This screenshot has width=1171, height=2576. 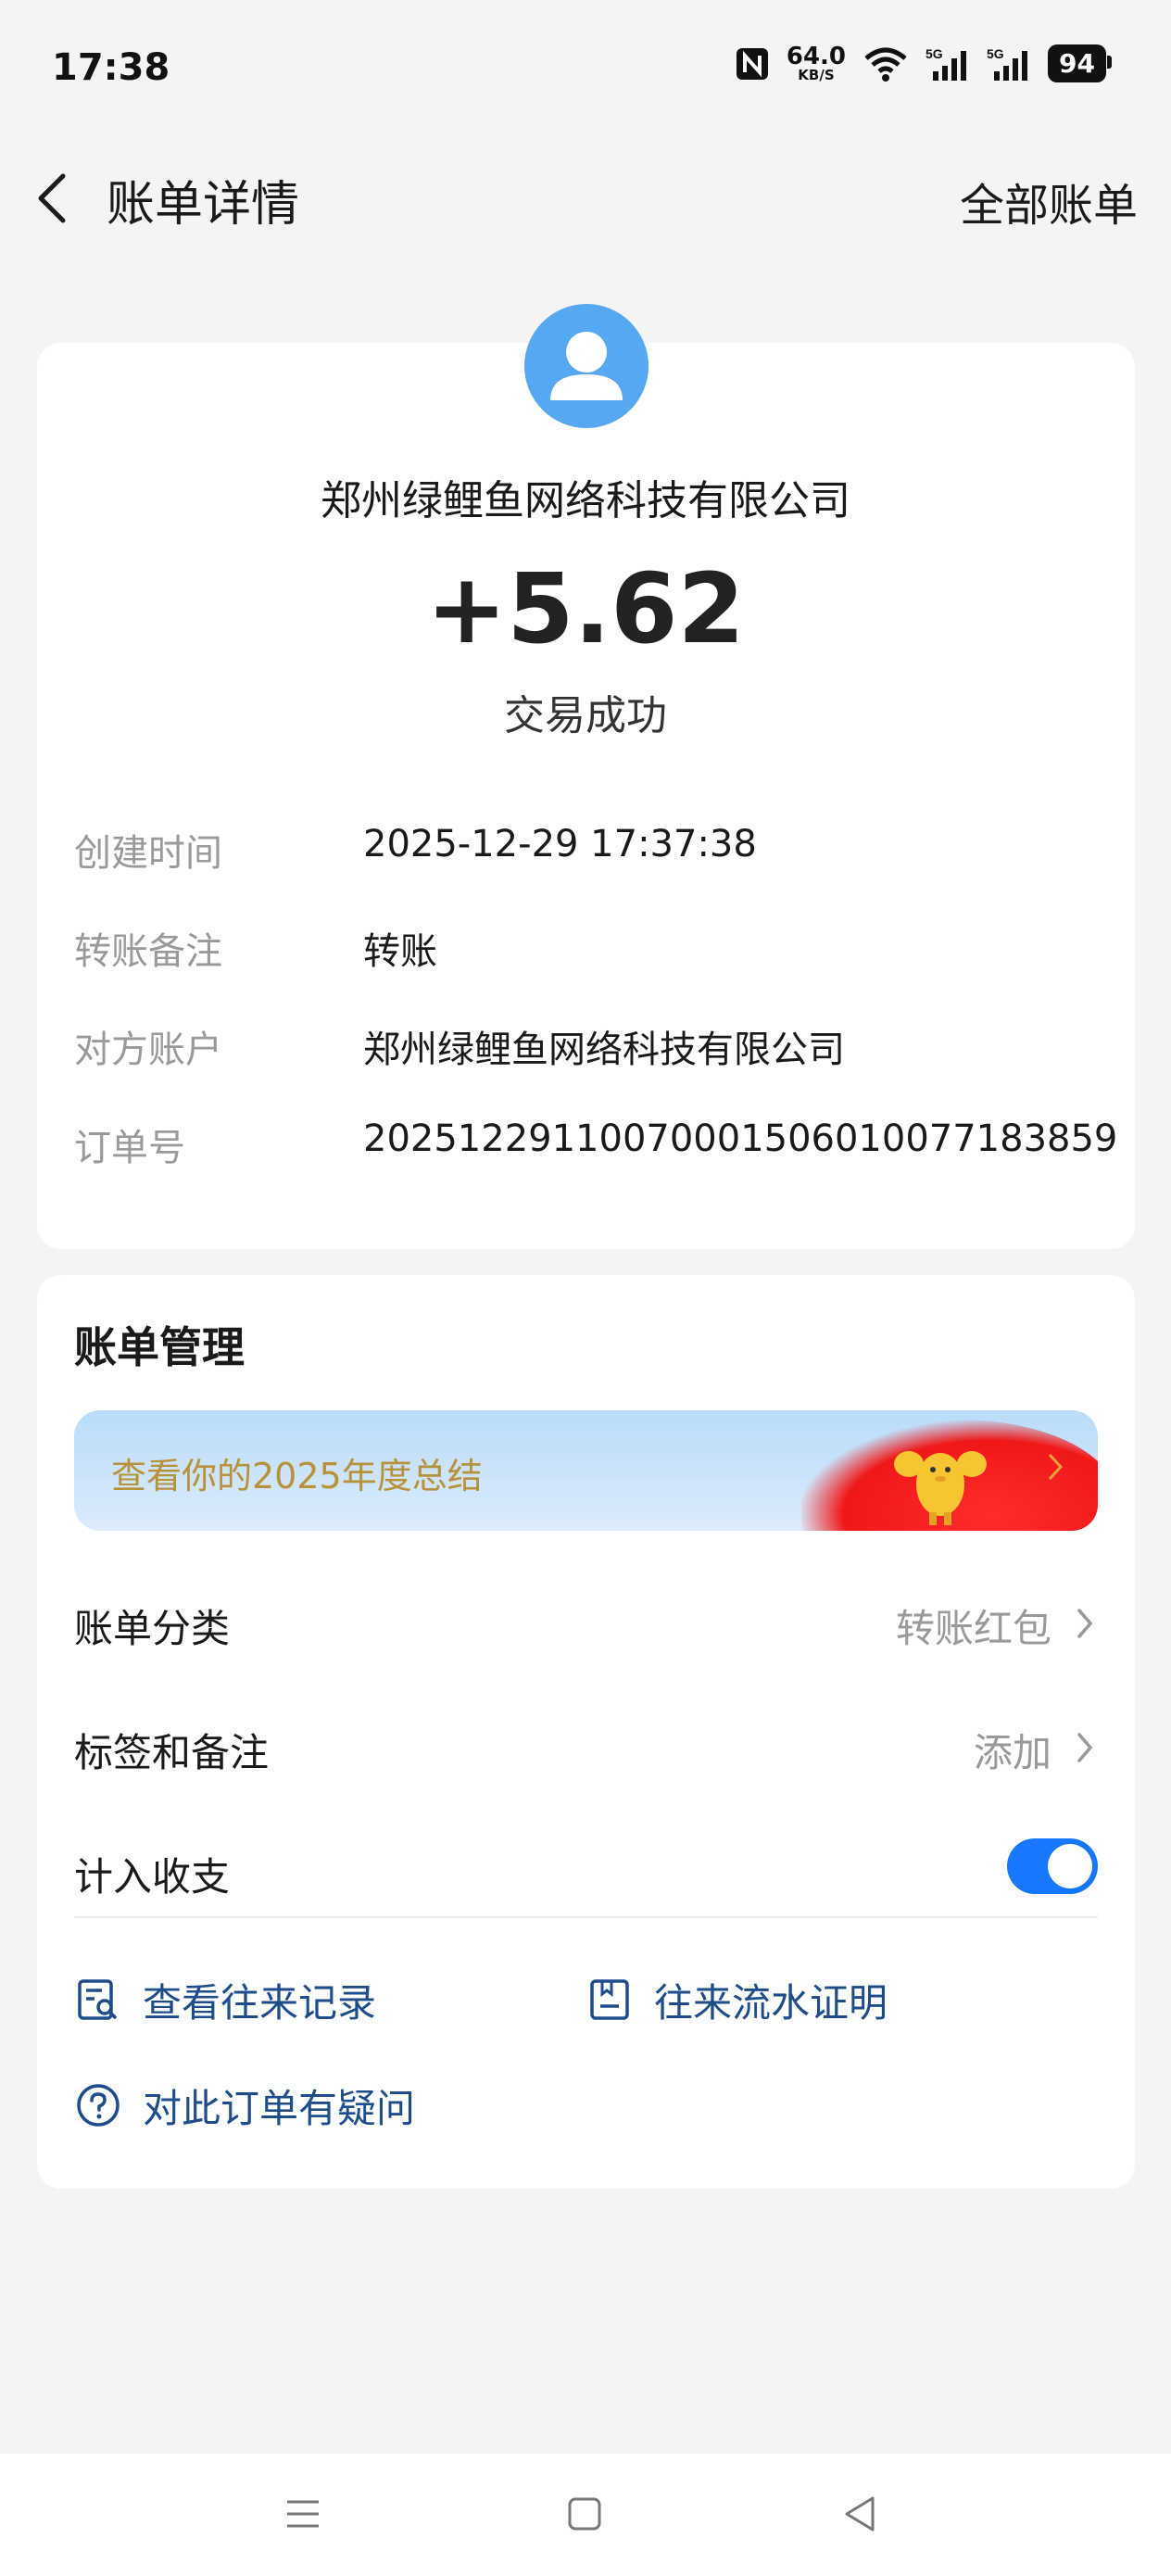 I want to click on detail-label: 订单号, so click(x=130, y=1148).